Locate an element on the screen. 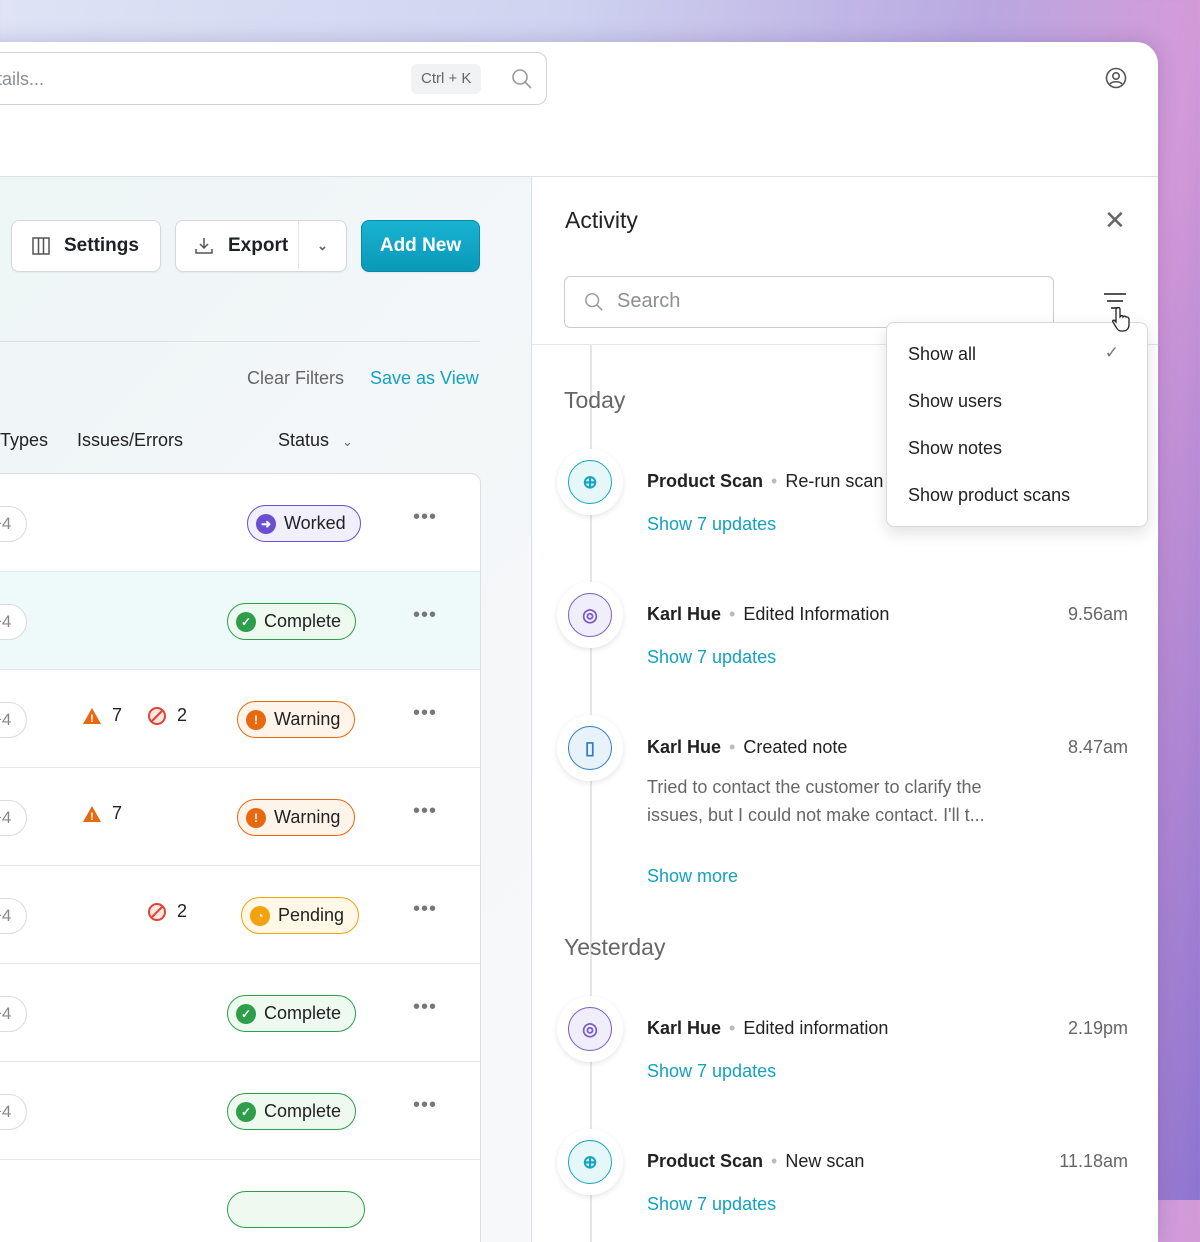 The image size is (1200, 1242). activity-search-input: Search is located at coordinates (809, 302).